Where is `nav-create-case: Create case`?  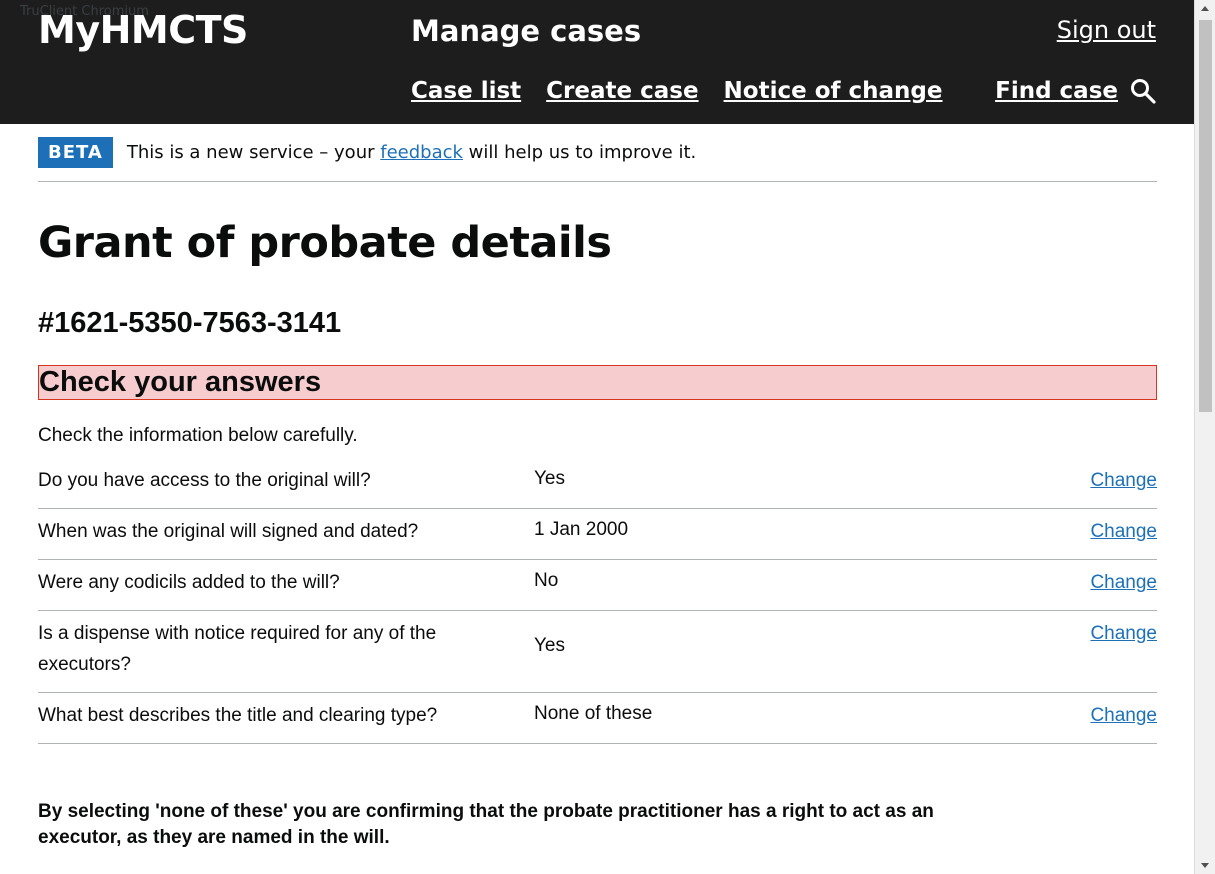 nav-create-case: Create case is located at coordinates (622, 91).